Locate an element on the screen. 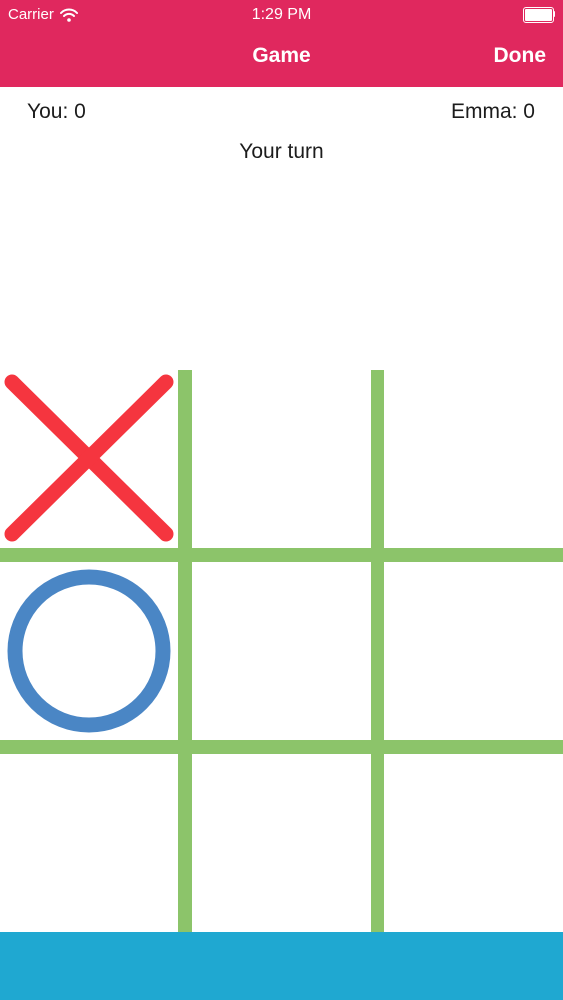 This screenshot has width=563, height=1000. battery-icon is located at coordinates (539, 15).